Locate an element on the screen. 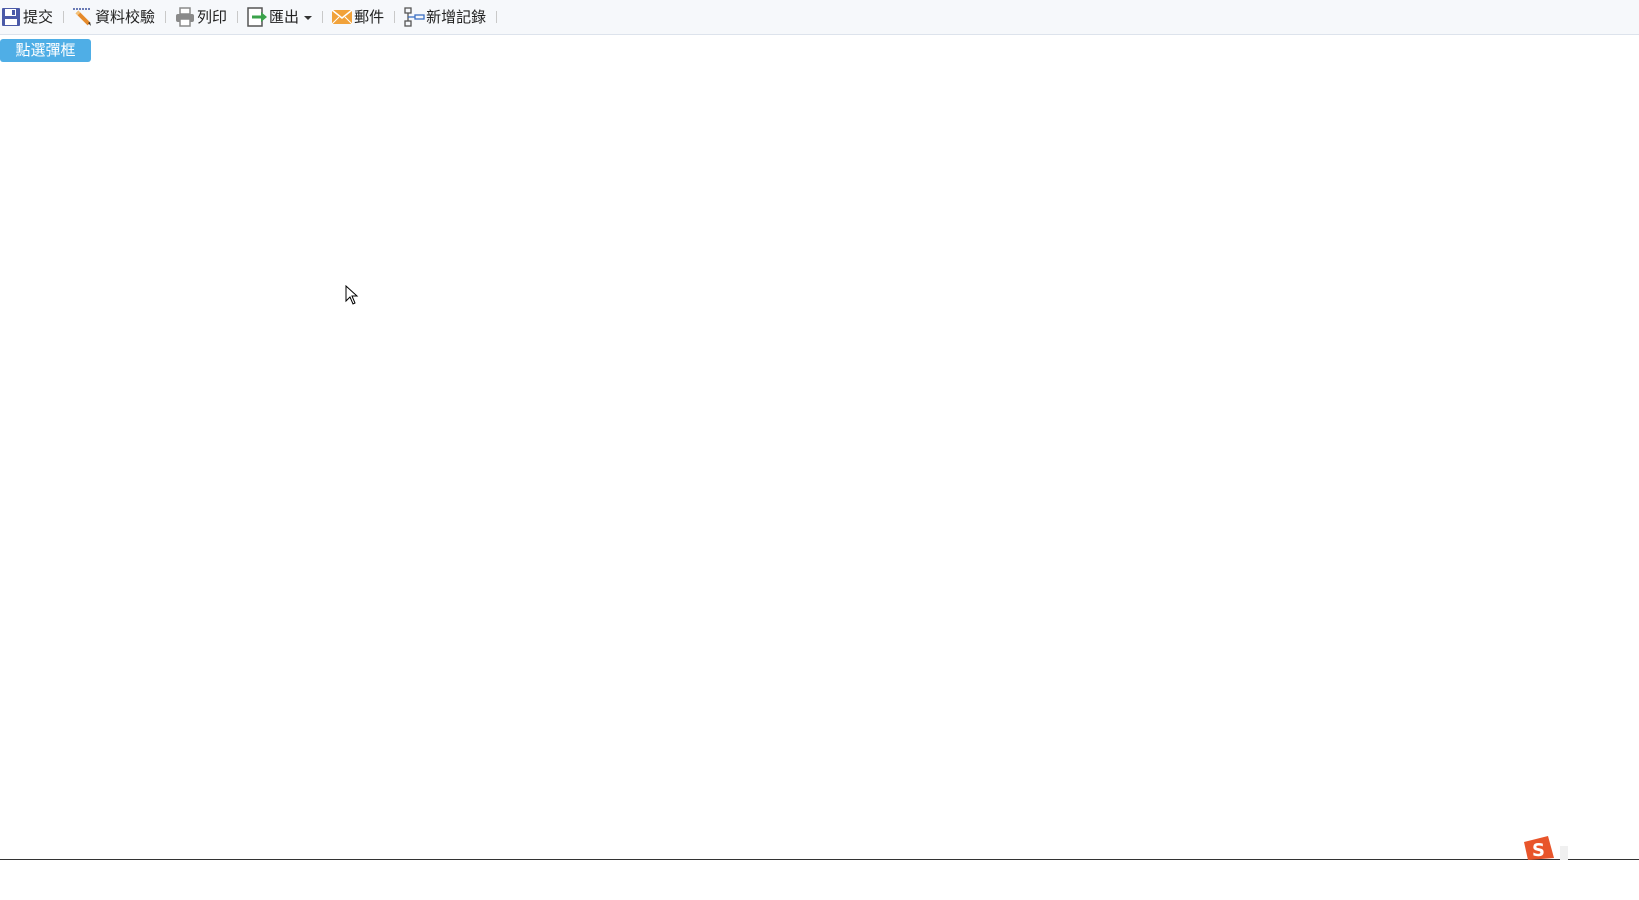 The height and width of the screenshot is (900, 1639). envelope-icon is located at coordinates (342, 17).